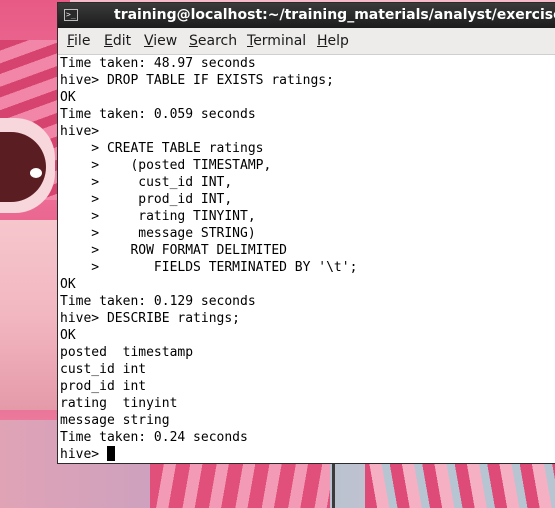  What do you see at coordinates (162, 148) in the screenshot?
I see `terminal-line: > CREATE TABLE ratings` at bounding box center [162, 148].